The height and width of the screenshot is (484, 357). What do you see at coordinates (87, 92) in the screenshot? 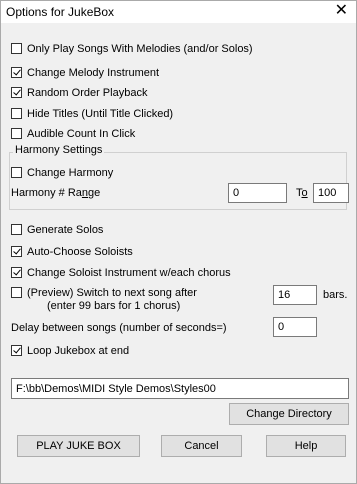
I see `checkbox-label: Random Order Playback` at bounding box center [87, 92].